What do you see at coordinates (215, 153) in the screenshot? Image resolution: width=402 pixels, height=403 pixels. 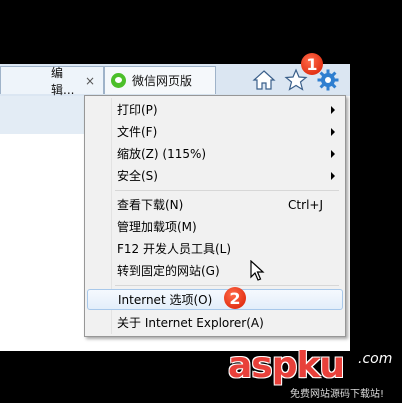 I see `menu-item-zoom: 缩放(Z) (115%)` at bounding box center [215, 153].